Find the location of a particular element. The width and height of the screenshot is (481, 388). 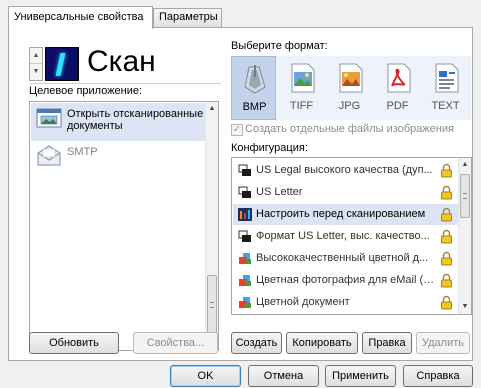

cancel-button: Отмена is located at coordinates (283, 376).